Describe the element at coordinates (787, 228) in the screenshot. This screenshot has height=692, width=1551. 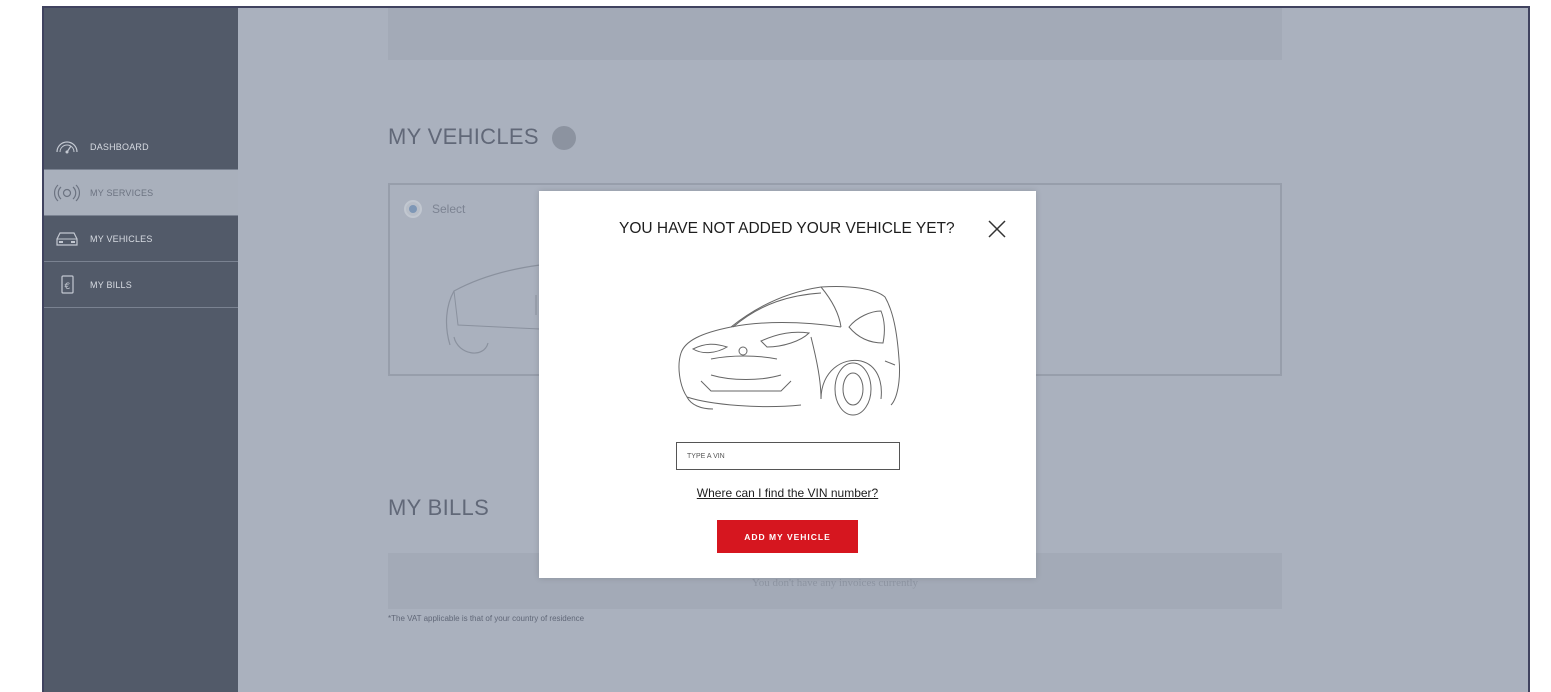
I see `modal-title: YOU HAVE NOT ADDED YOUR VEHICLE YET?` at that location.